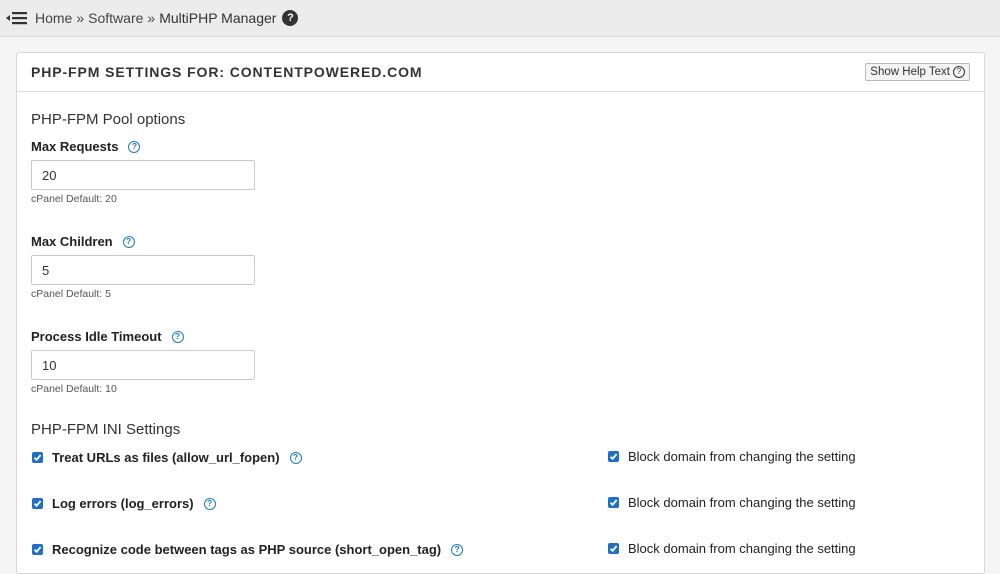  What do you see at coordinates (742, 502) in the screenshot?
I see `log-errors-block-label: Block domain from changing the setting` at bounding box center [742, 502].